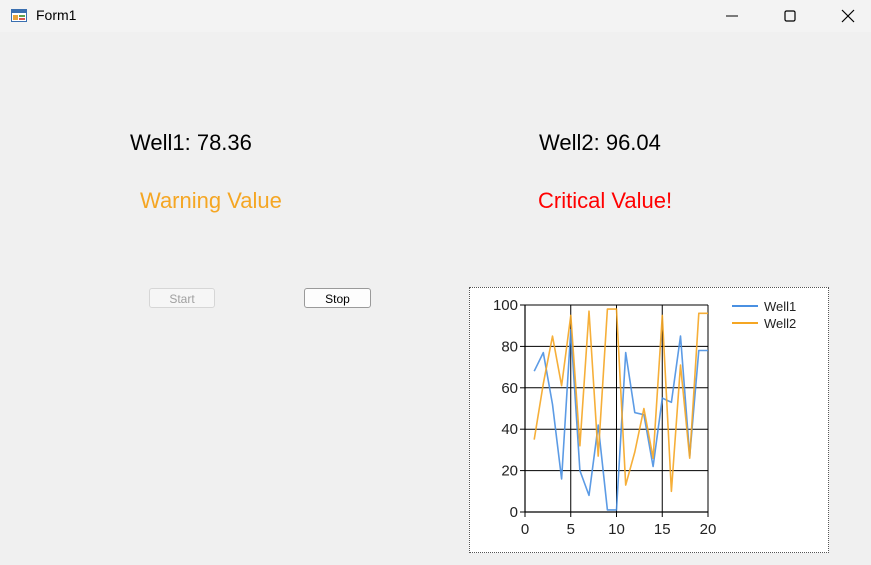 The width and height of the screenshot is (871, 565). What do you see at coordinates (509, 388) in the screenshot?
I see `y-tick-label: 60` at bounding box center [509, 388].